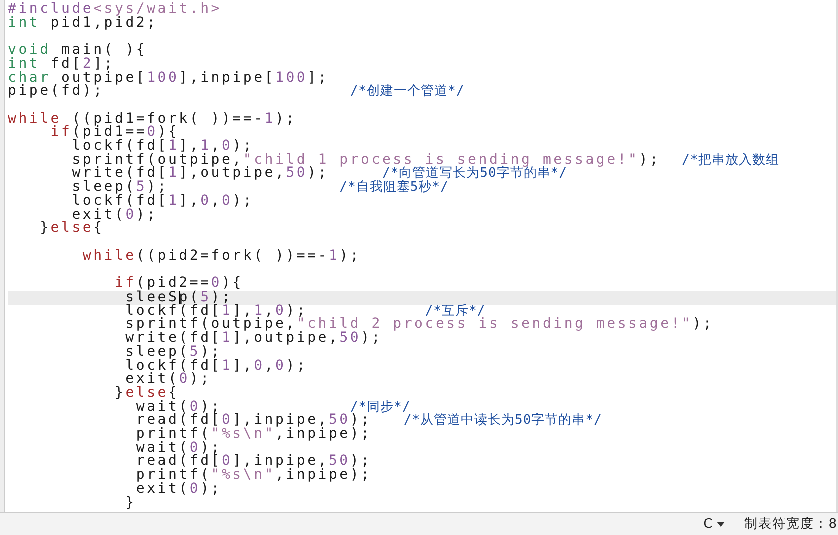 The height and width of the screenshot is (535, 838). Describe the element at coordinates (179, 284) in the screenshot. I see `code-line: if(pid2==0){` at that location.